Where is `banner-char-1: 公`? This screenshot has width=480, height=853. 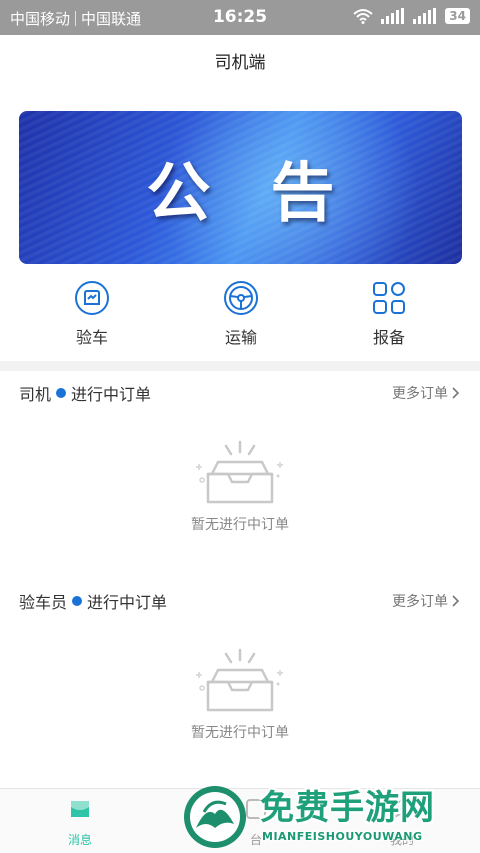 banner-char-1: 公 is located at coordinates (178, 193).